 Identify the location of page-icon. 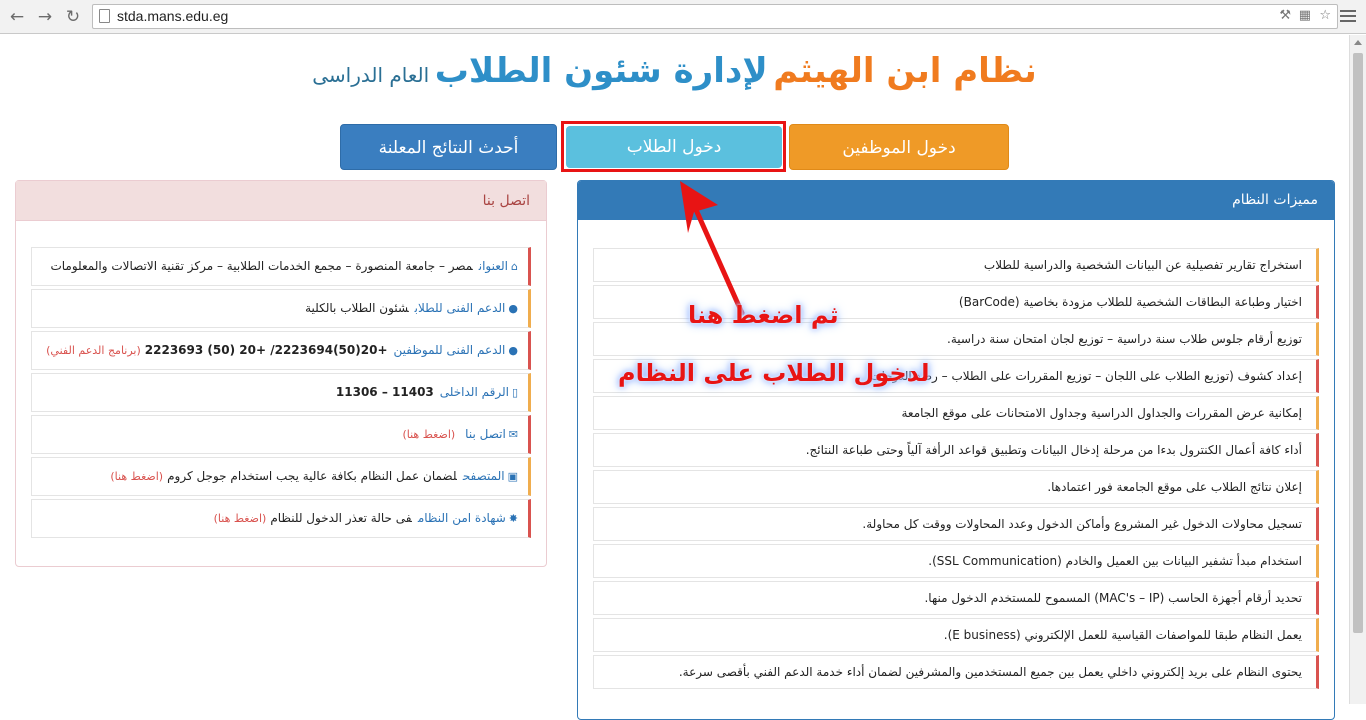
(104, 16).